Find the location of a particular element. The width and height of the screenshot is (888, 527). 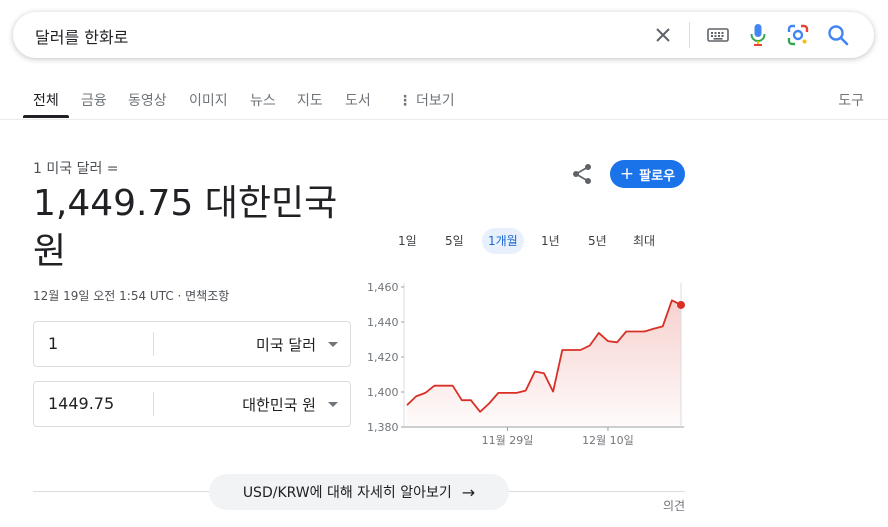

exchange-rate-chart: 1,460 1,440 1,420 1,400 1,380 11월 29일 12월 10일 is located at coordinates (525, 364).